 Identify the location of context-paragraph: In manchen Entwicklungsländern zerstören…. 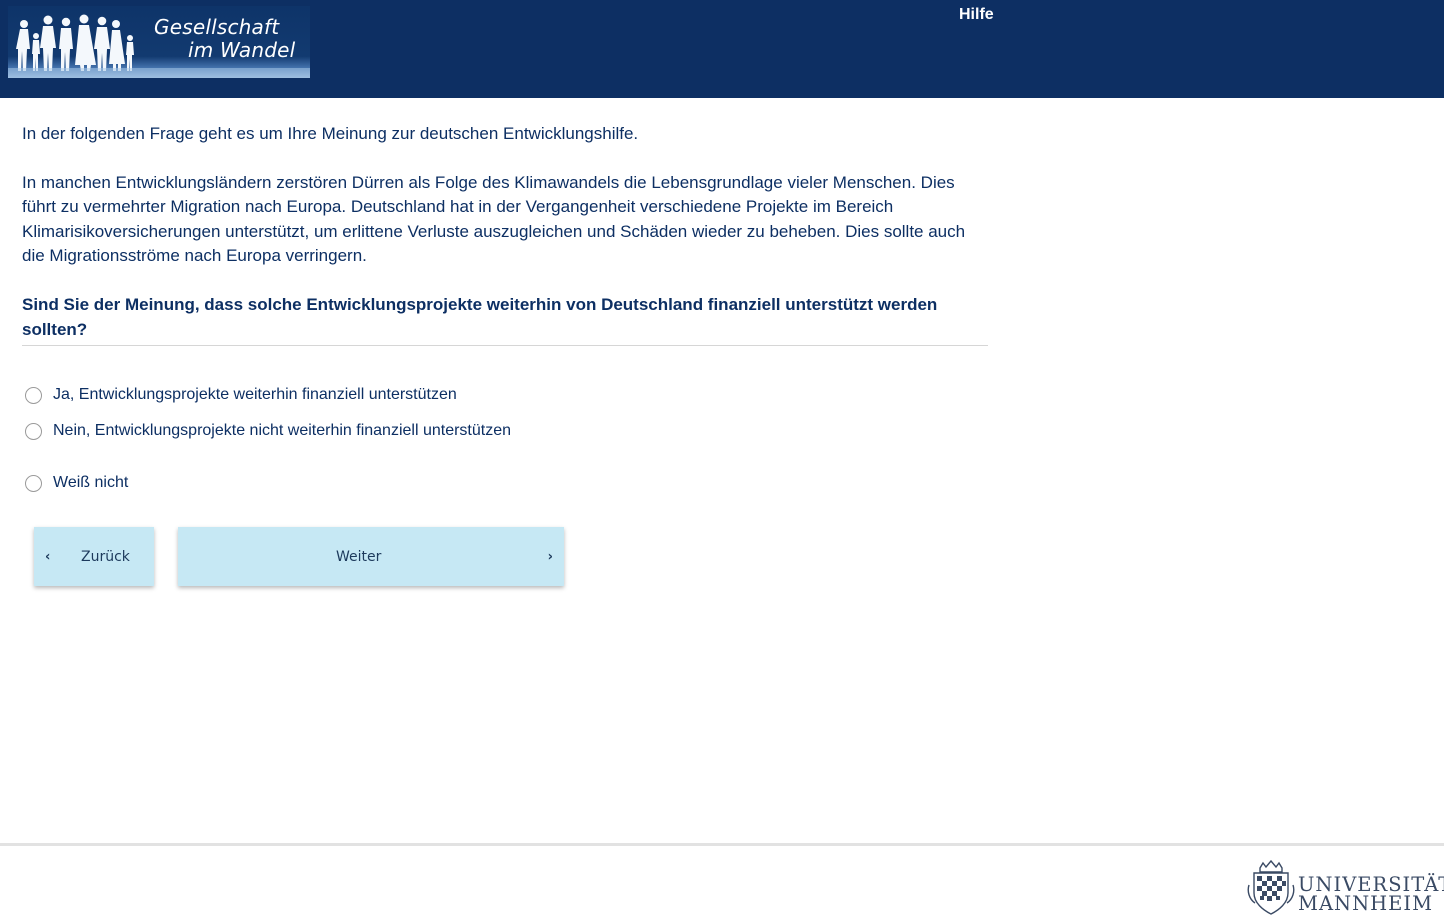
(494, 219).